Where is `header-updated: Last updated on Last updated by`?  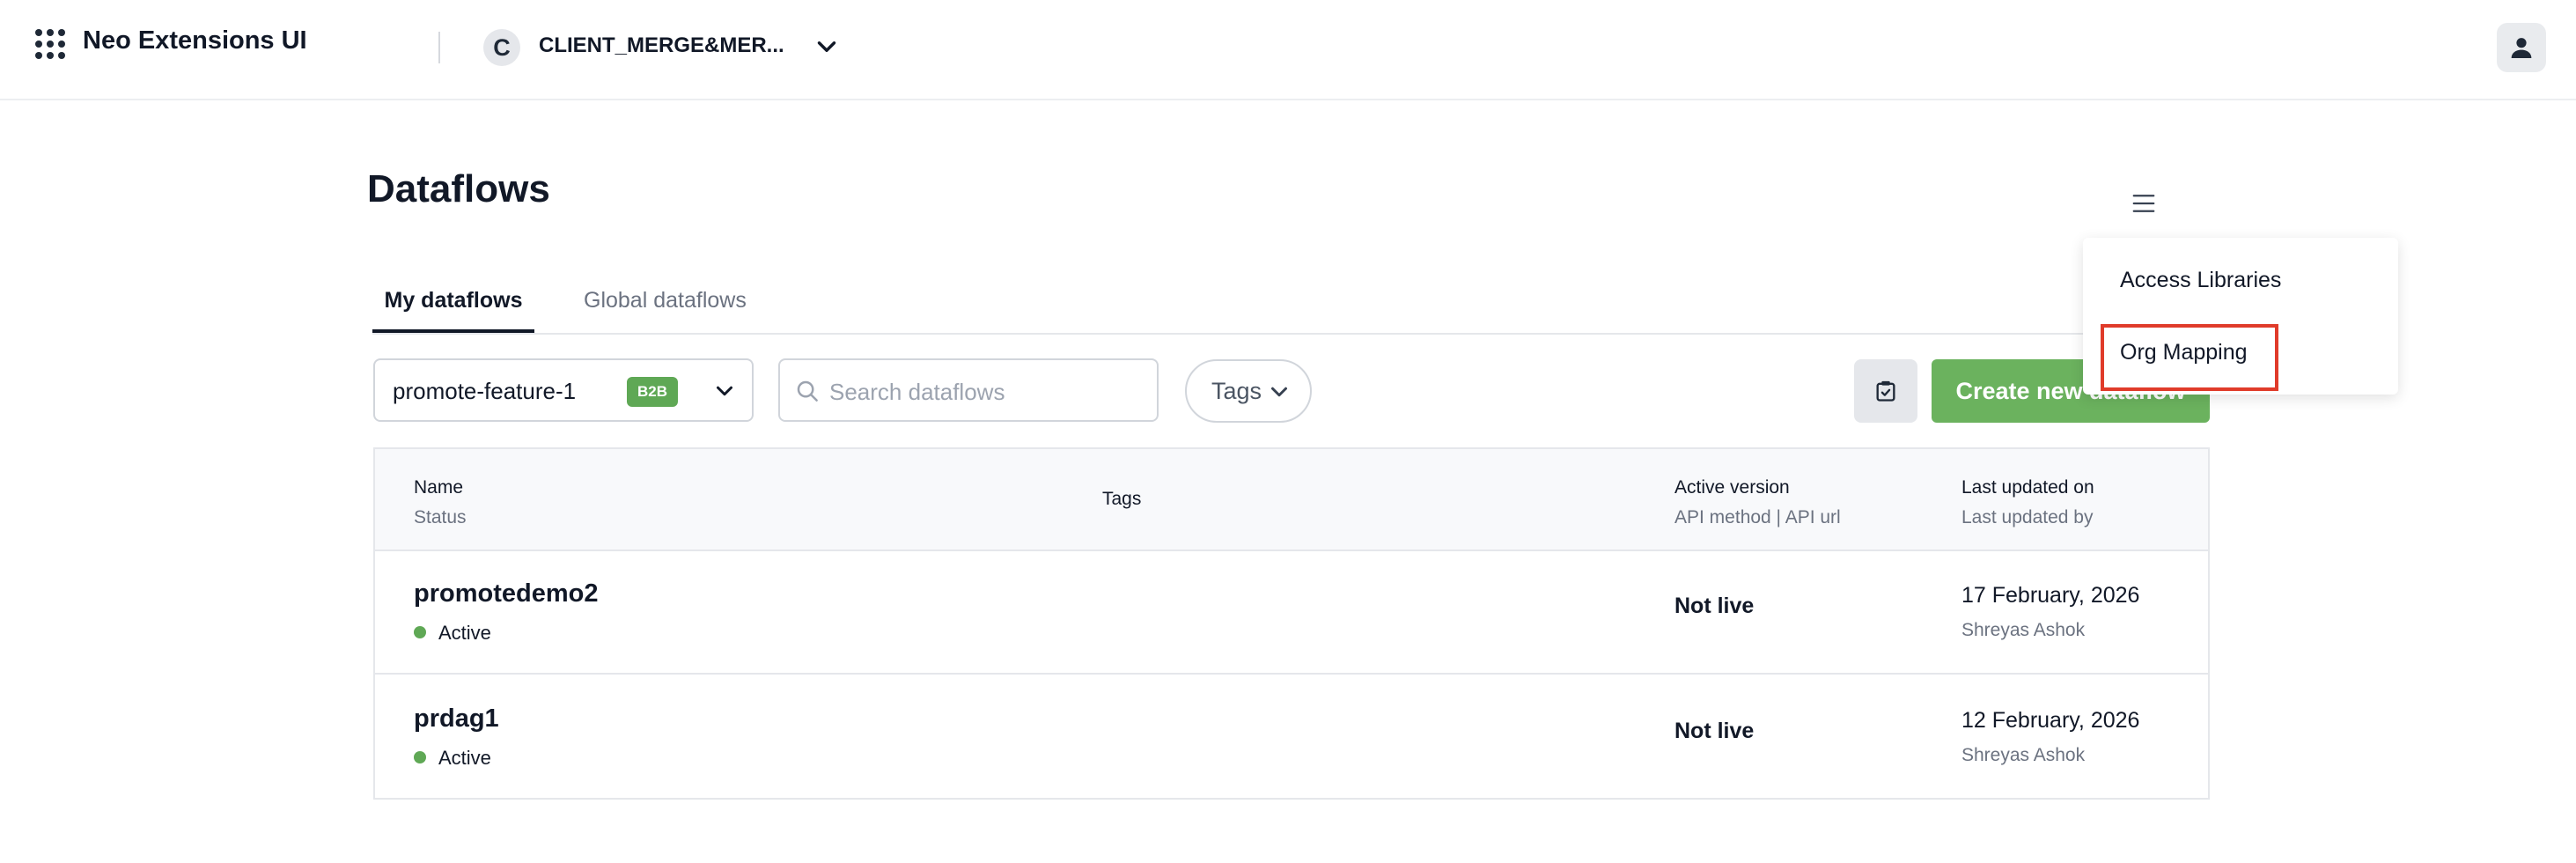
header-updated: Last updated on Last updated by is located at coordinates (2028, 502).